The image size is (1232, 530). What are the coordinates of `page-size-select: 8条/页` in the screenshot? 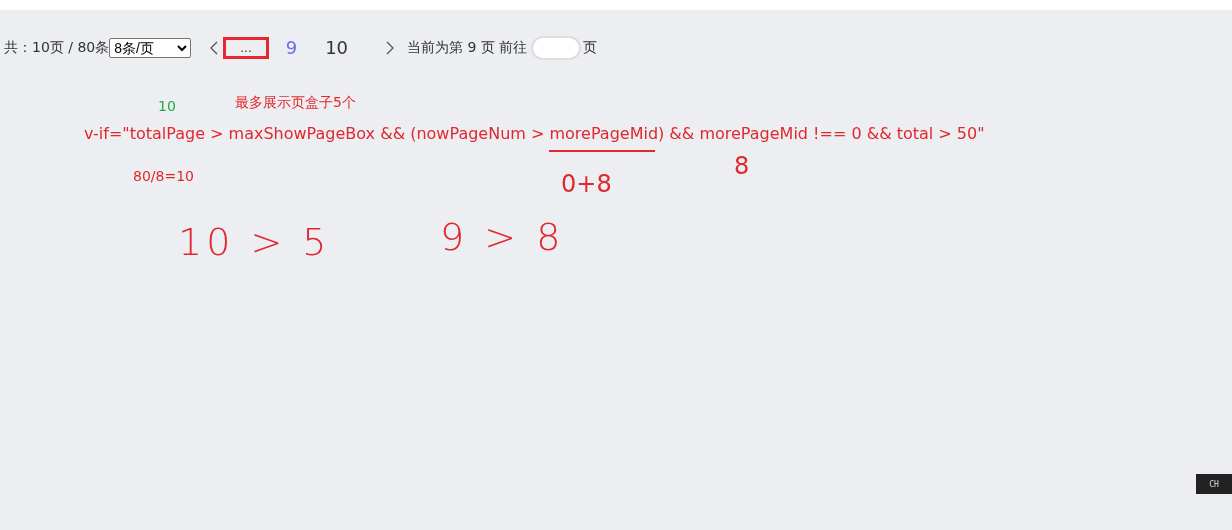 It's located at (150, 47).